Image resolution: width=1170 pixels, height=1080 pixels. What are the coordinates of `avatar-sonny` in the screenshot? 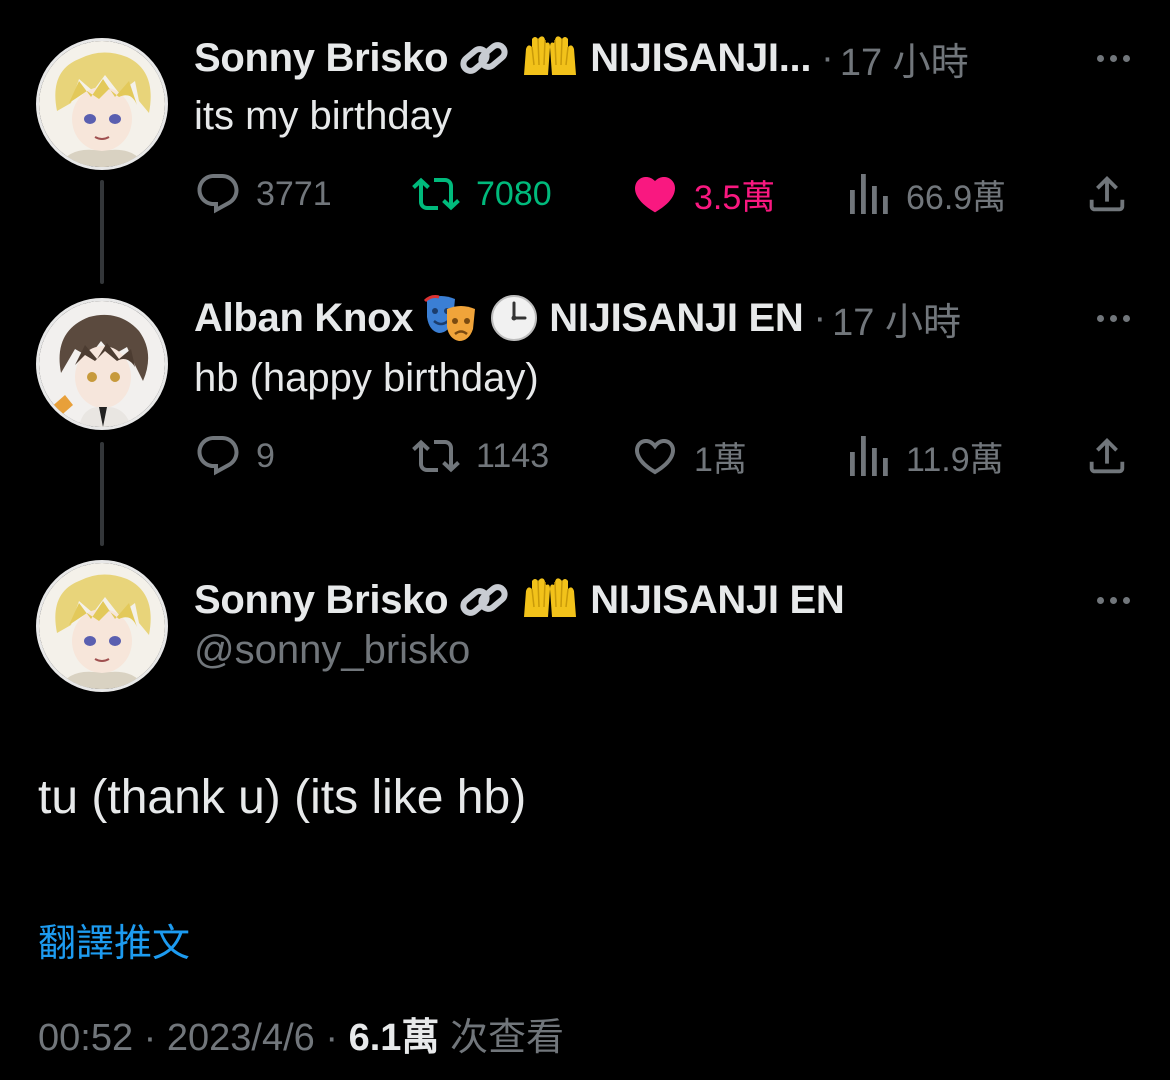 It's located at (102, 104).